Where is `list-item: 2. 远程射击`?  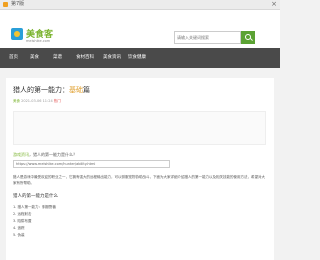
list-item: 2. 远程射击 is located at coordinates (22, 214).